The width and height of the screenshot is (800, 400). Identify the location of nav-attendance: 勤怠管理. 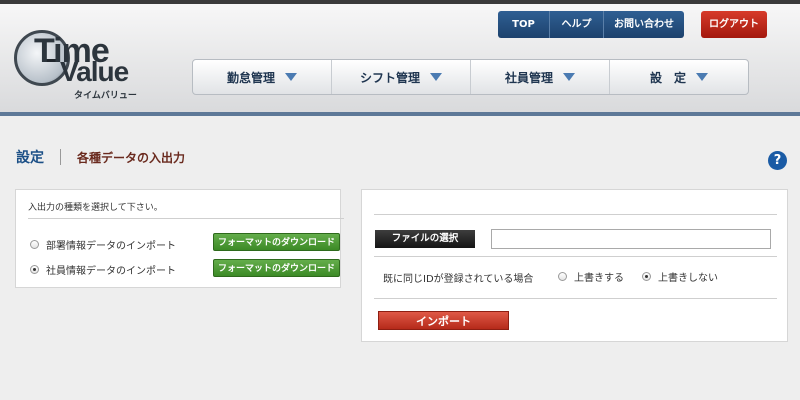
(262, 77).